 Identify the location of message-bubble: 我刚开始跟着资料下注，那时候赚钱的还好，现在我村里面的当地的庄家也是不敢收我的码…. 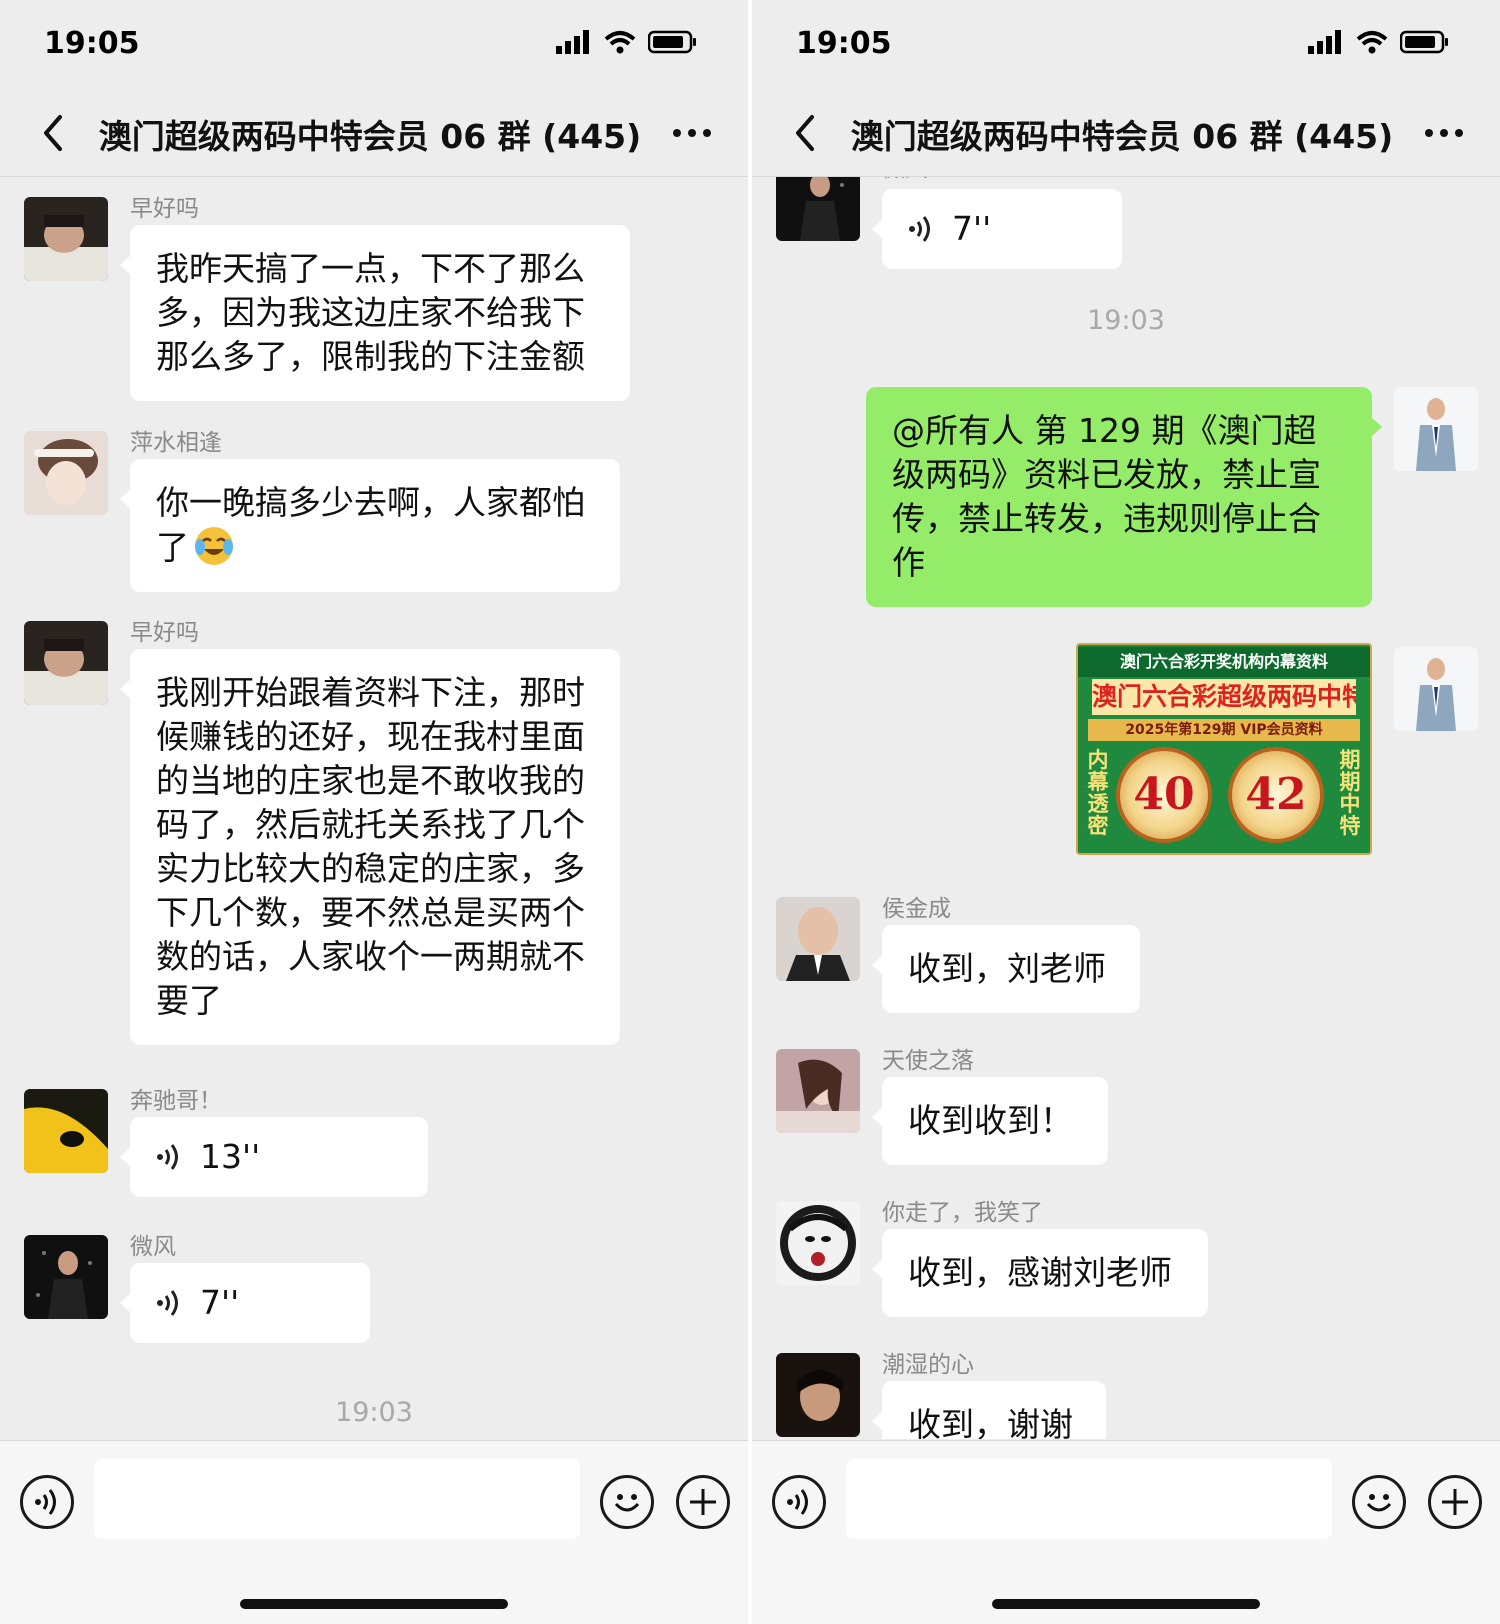
(370, 847).